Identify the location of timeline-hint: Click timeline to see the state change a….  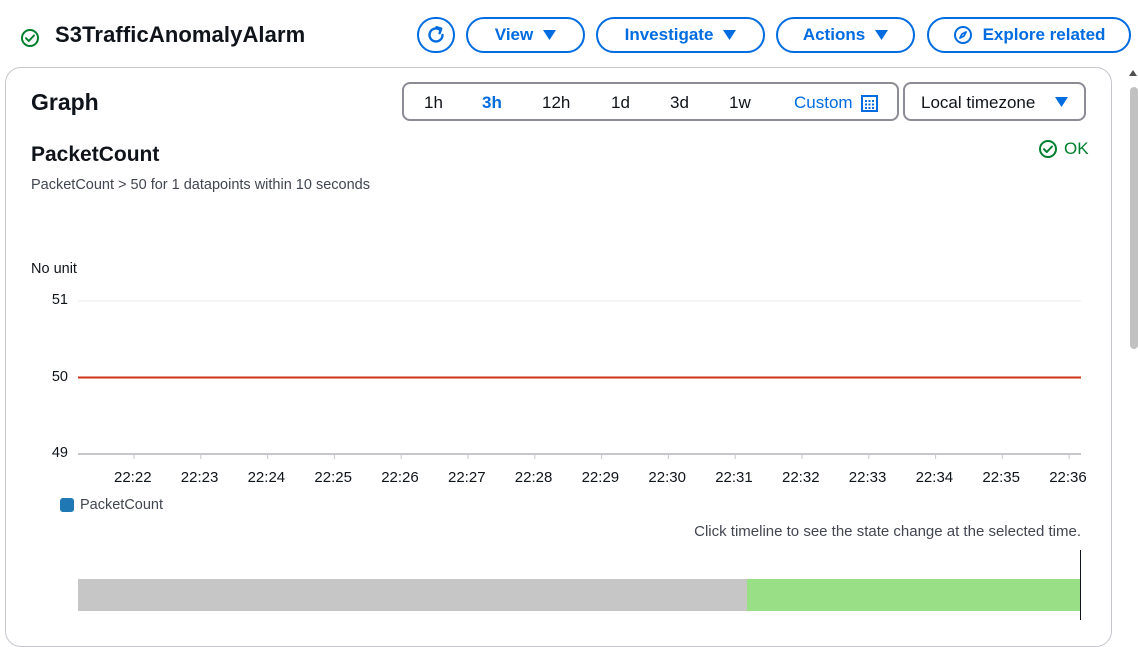
(887, 531).